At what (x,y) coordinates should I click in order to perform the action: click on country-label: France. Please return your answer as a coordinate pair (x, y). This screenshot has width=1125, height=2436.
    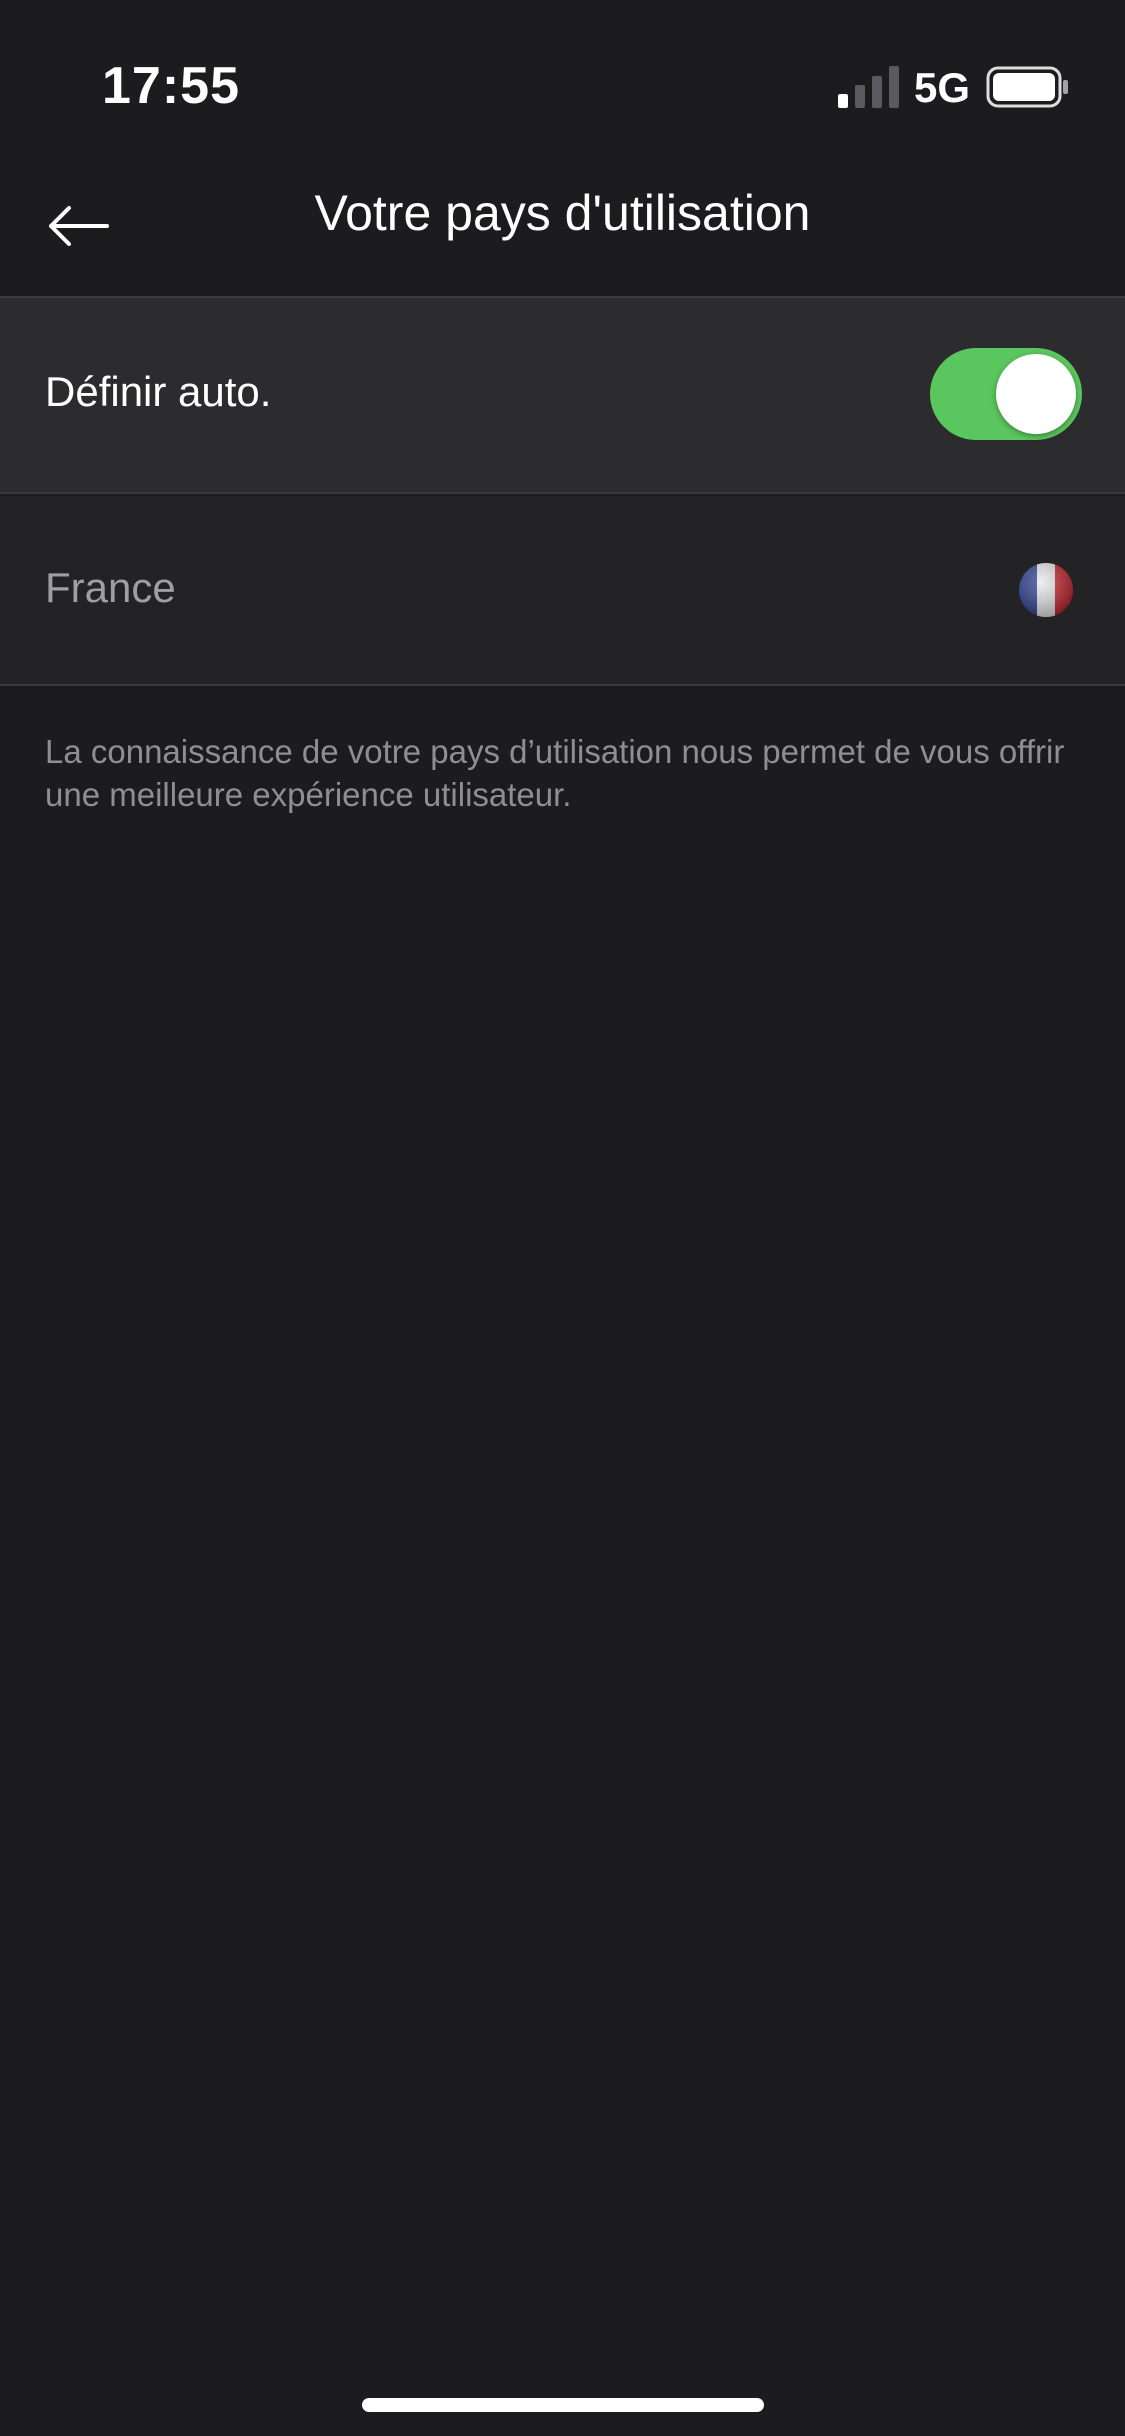
    Looking at the image, I should click on (110, 587).